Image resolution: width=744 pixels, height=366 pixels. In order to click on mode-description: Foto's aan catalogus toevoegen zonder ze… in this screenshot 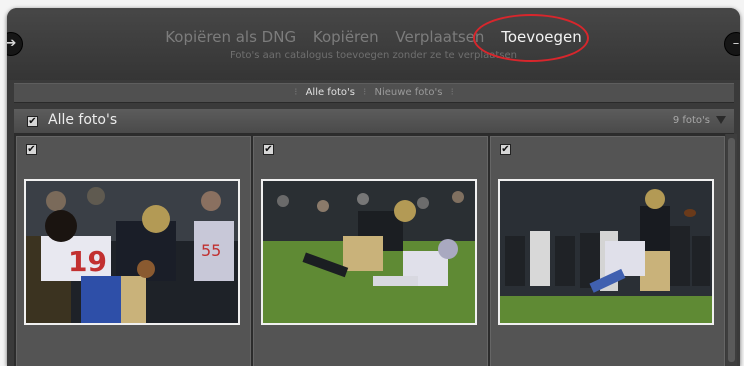, I will do `click(373, 55)`.